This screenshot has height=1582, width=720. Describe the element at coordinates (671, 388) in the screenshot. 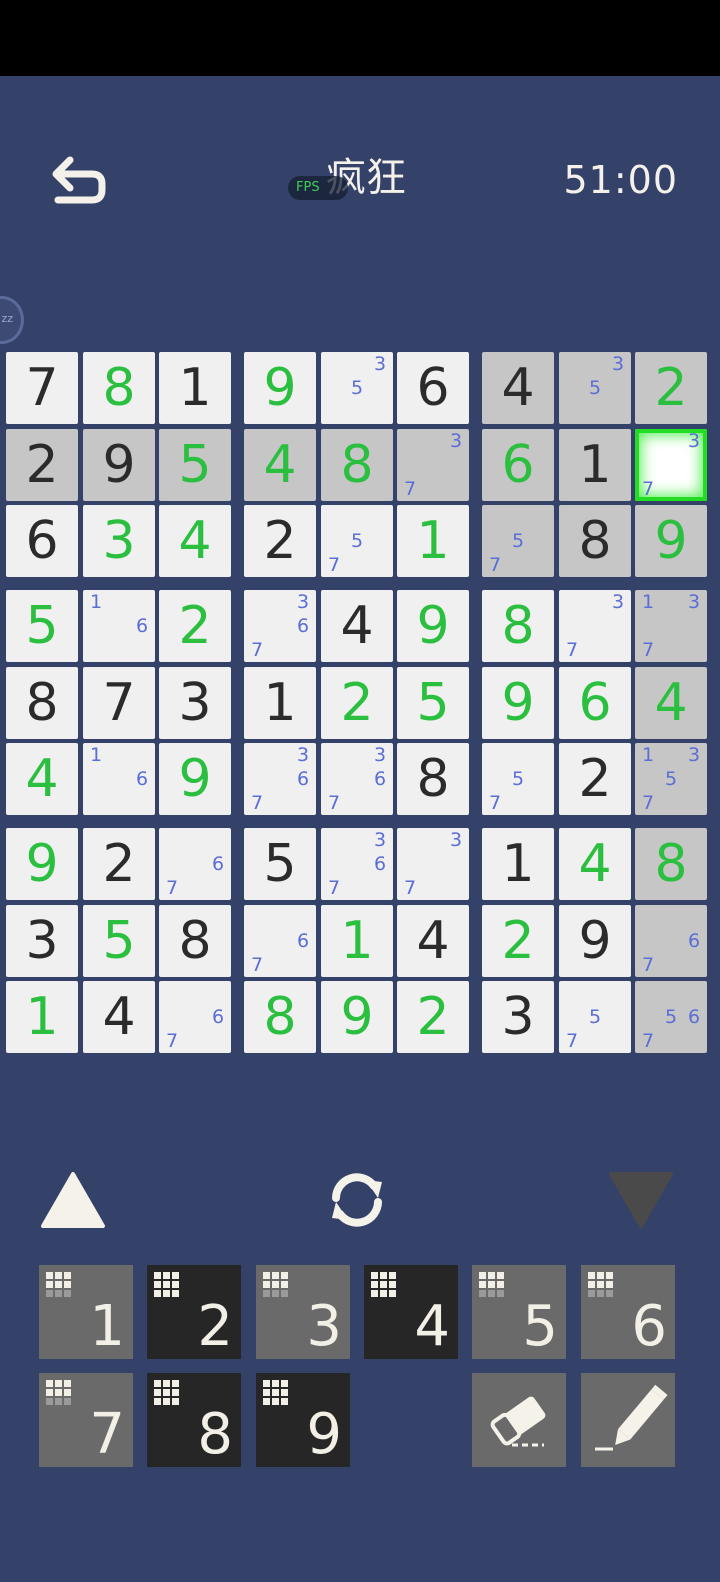

I see `cell-r1-c9: 2` at that location.